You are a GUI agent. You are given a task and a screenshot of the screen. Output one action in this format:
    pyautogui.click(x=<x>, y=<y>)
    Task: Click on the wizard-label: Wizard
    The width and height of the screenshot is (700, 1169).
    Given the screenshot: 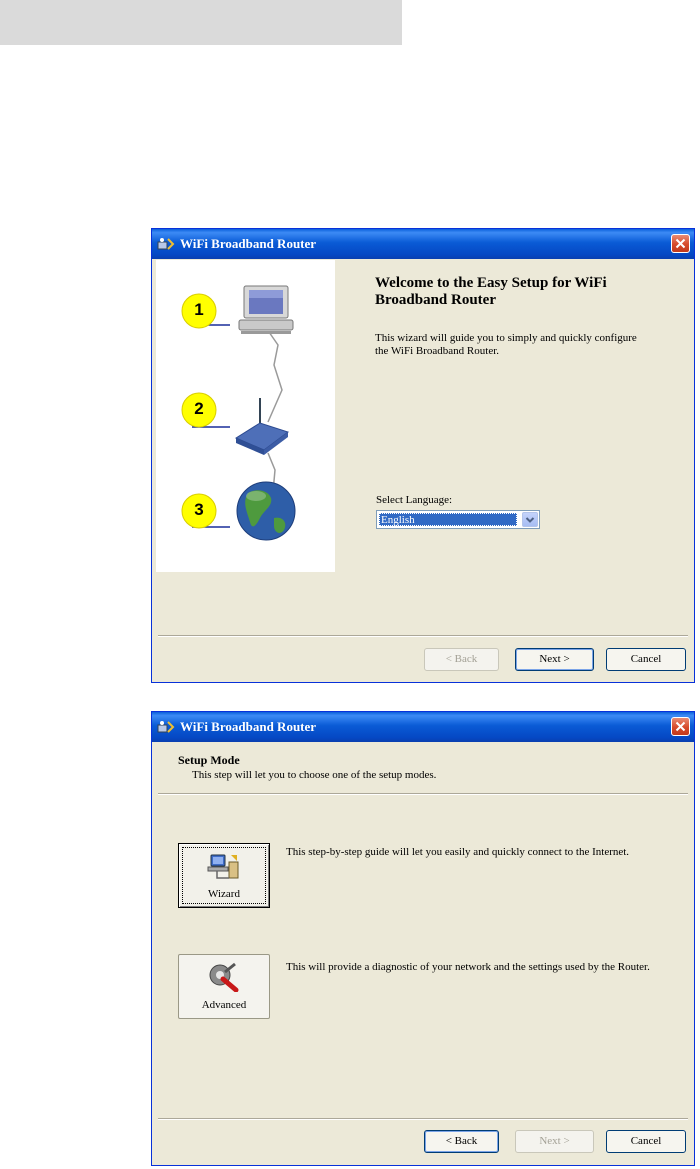 What is the action you would take?
    pyautogui.click(x=224, y=894)
    